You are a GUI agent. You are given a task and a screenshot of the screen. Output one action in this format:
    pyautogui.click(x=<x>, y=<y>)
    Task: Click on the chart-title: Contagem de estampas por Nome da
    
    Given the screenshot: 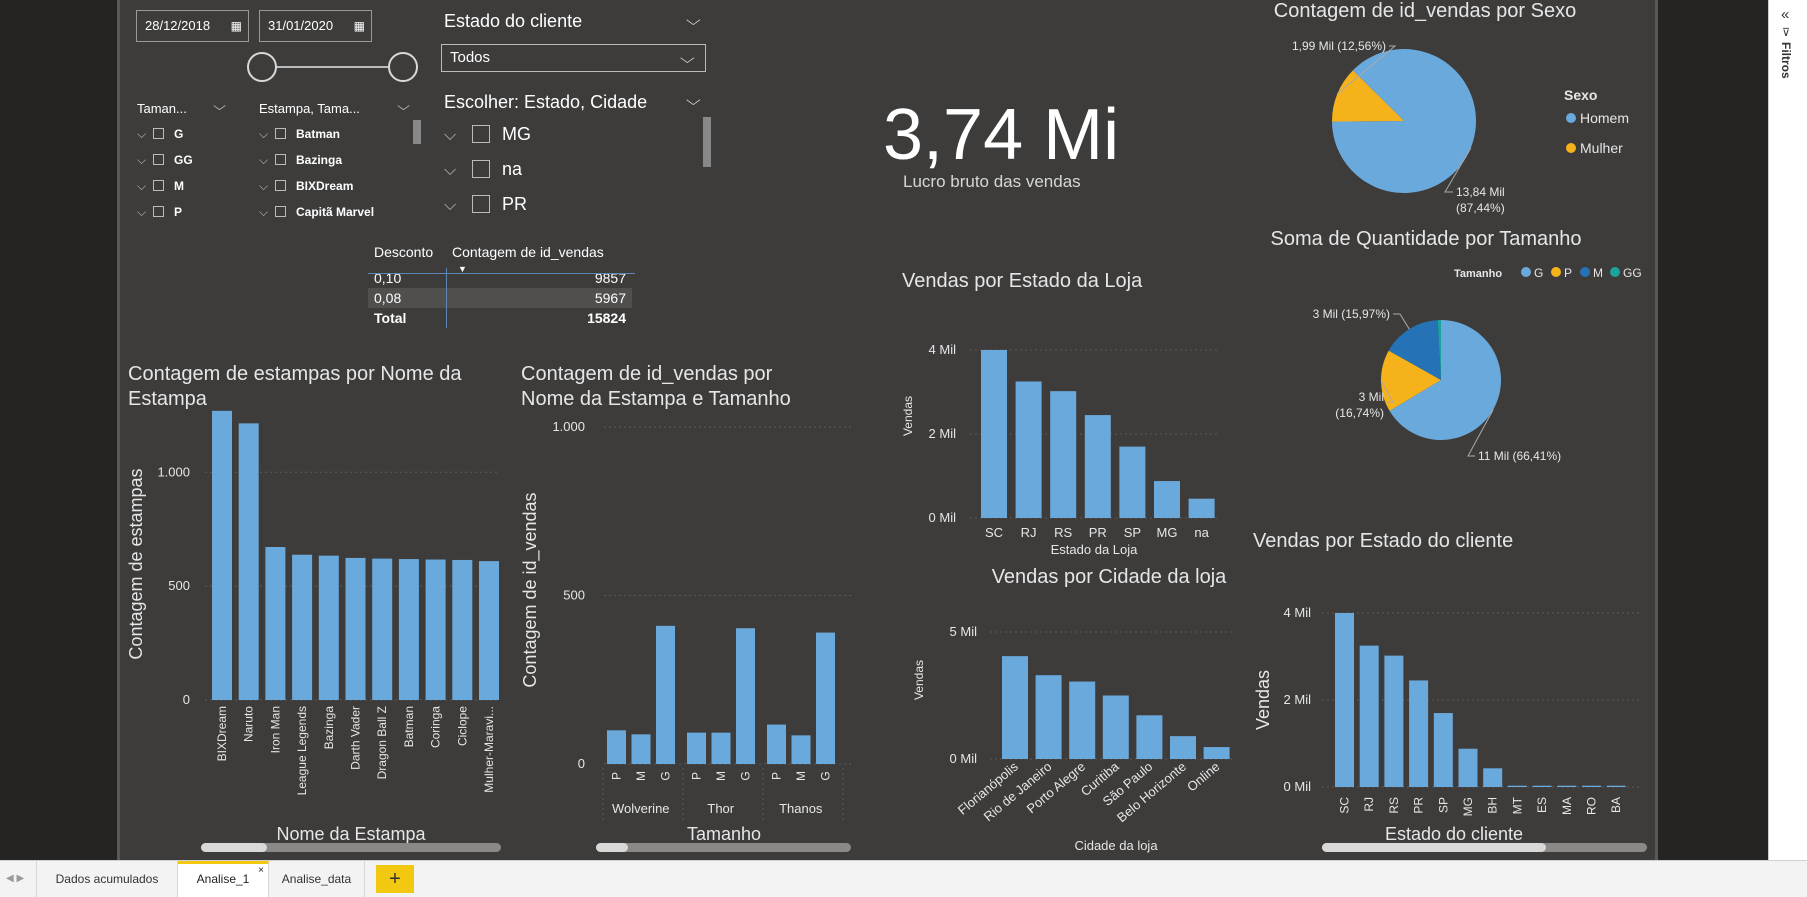 What is the action you would take?
    pyautogui.click(x=295, y=374)
    